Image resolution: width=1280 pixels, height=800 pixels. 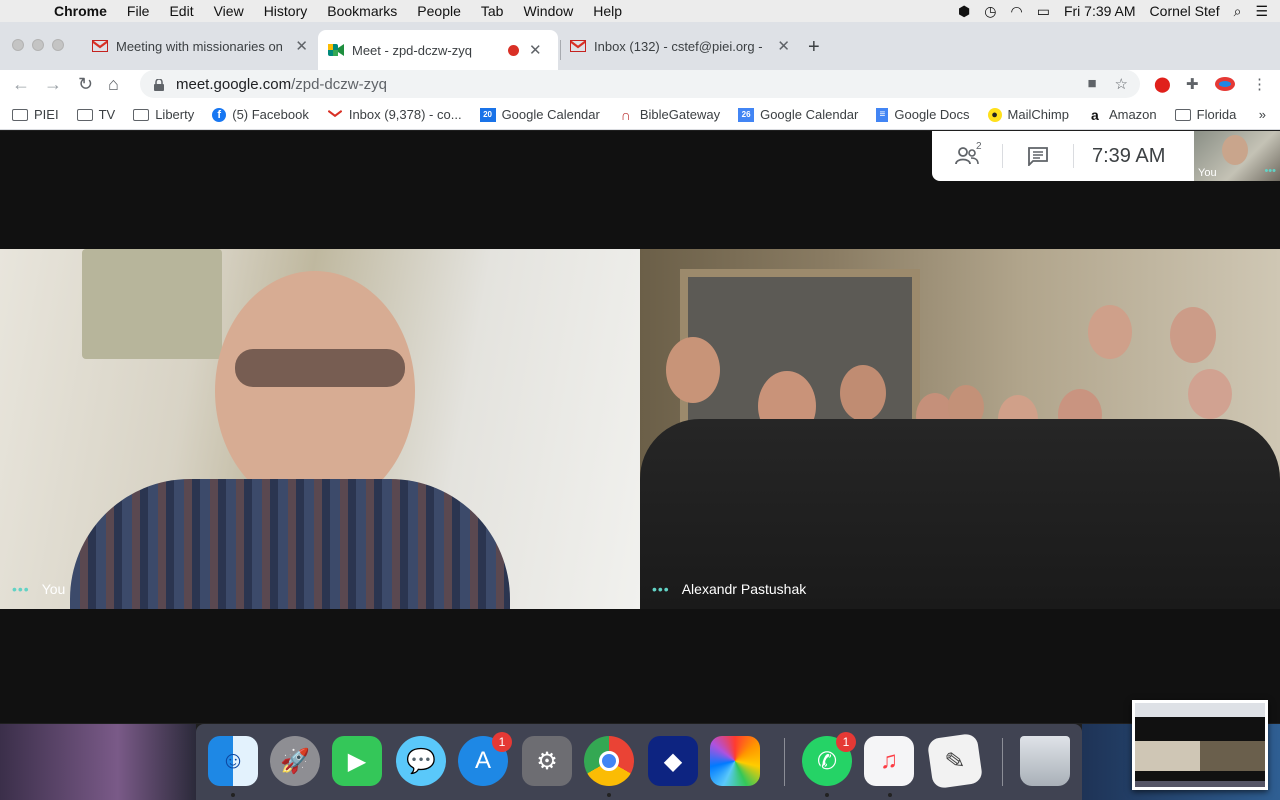 What do you see at coordinates (669, 115) in the screenshot?
I see `bookmark-biblegateway: ∩ BibleGateway` at bounding box center [669, 115].